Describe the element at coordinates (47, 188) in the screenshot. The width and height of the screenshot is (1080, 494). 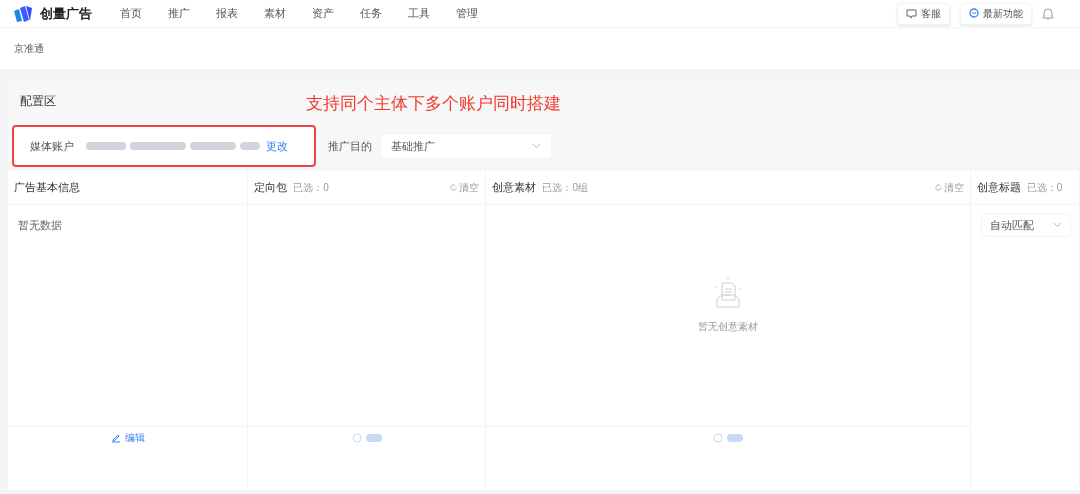
I see `column-title: 广告基本信息` at that location.